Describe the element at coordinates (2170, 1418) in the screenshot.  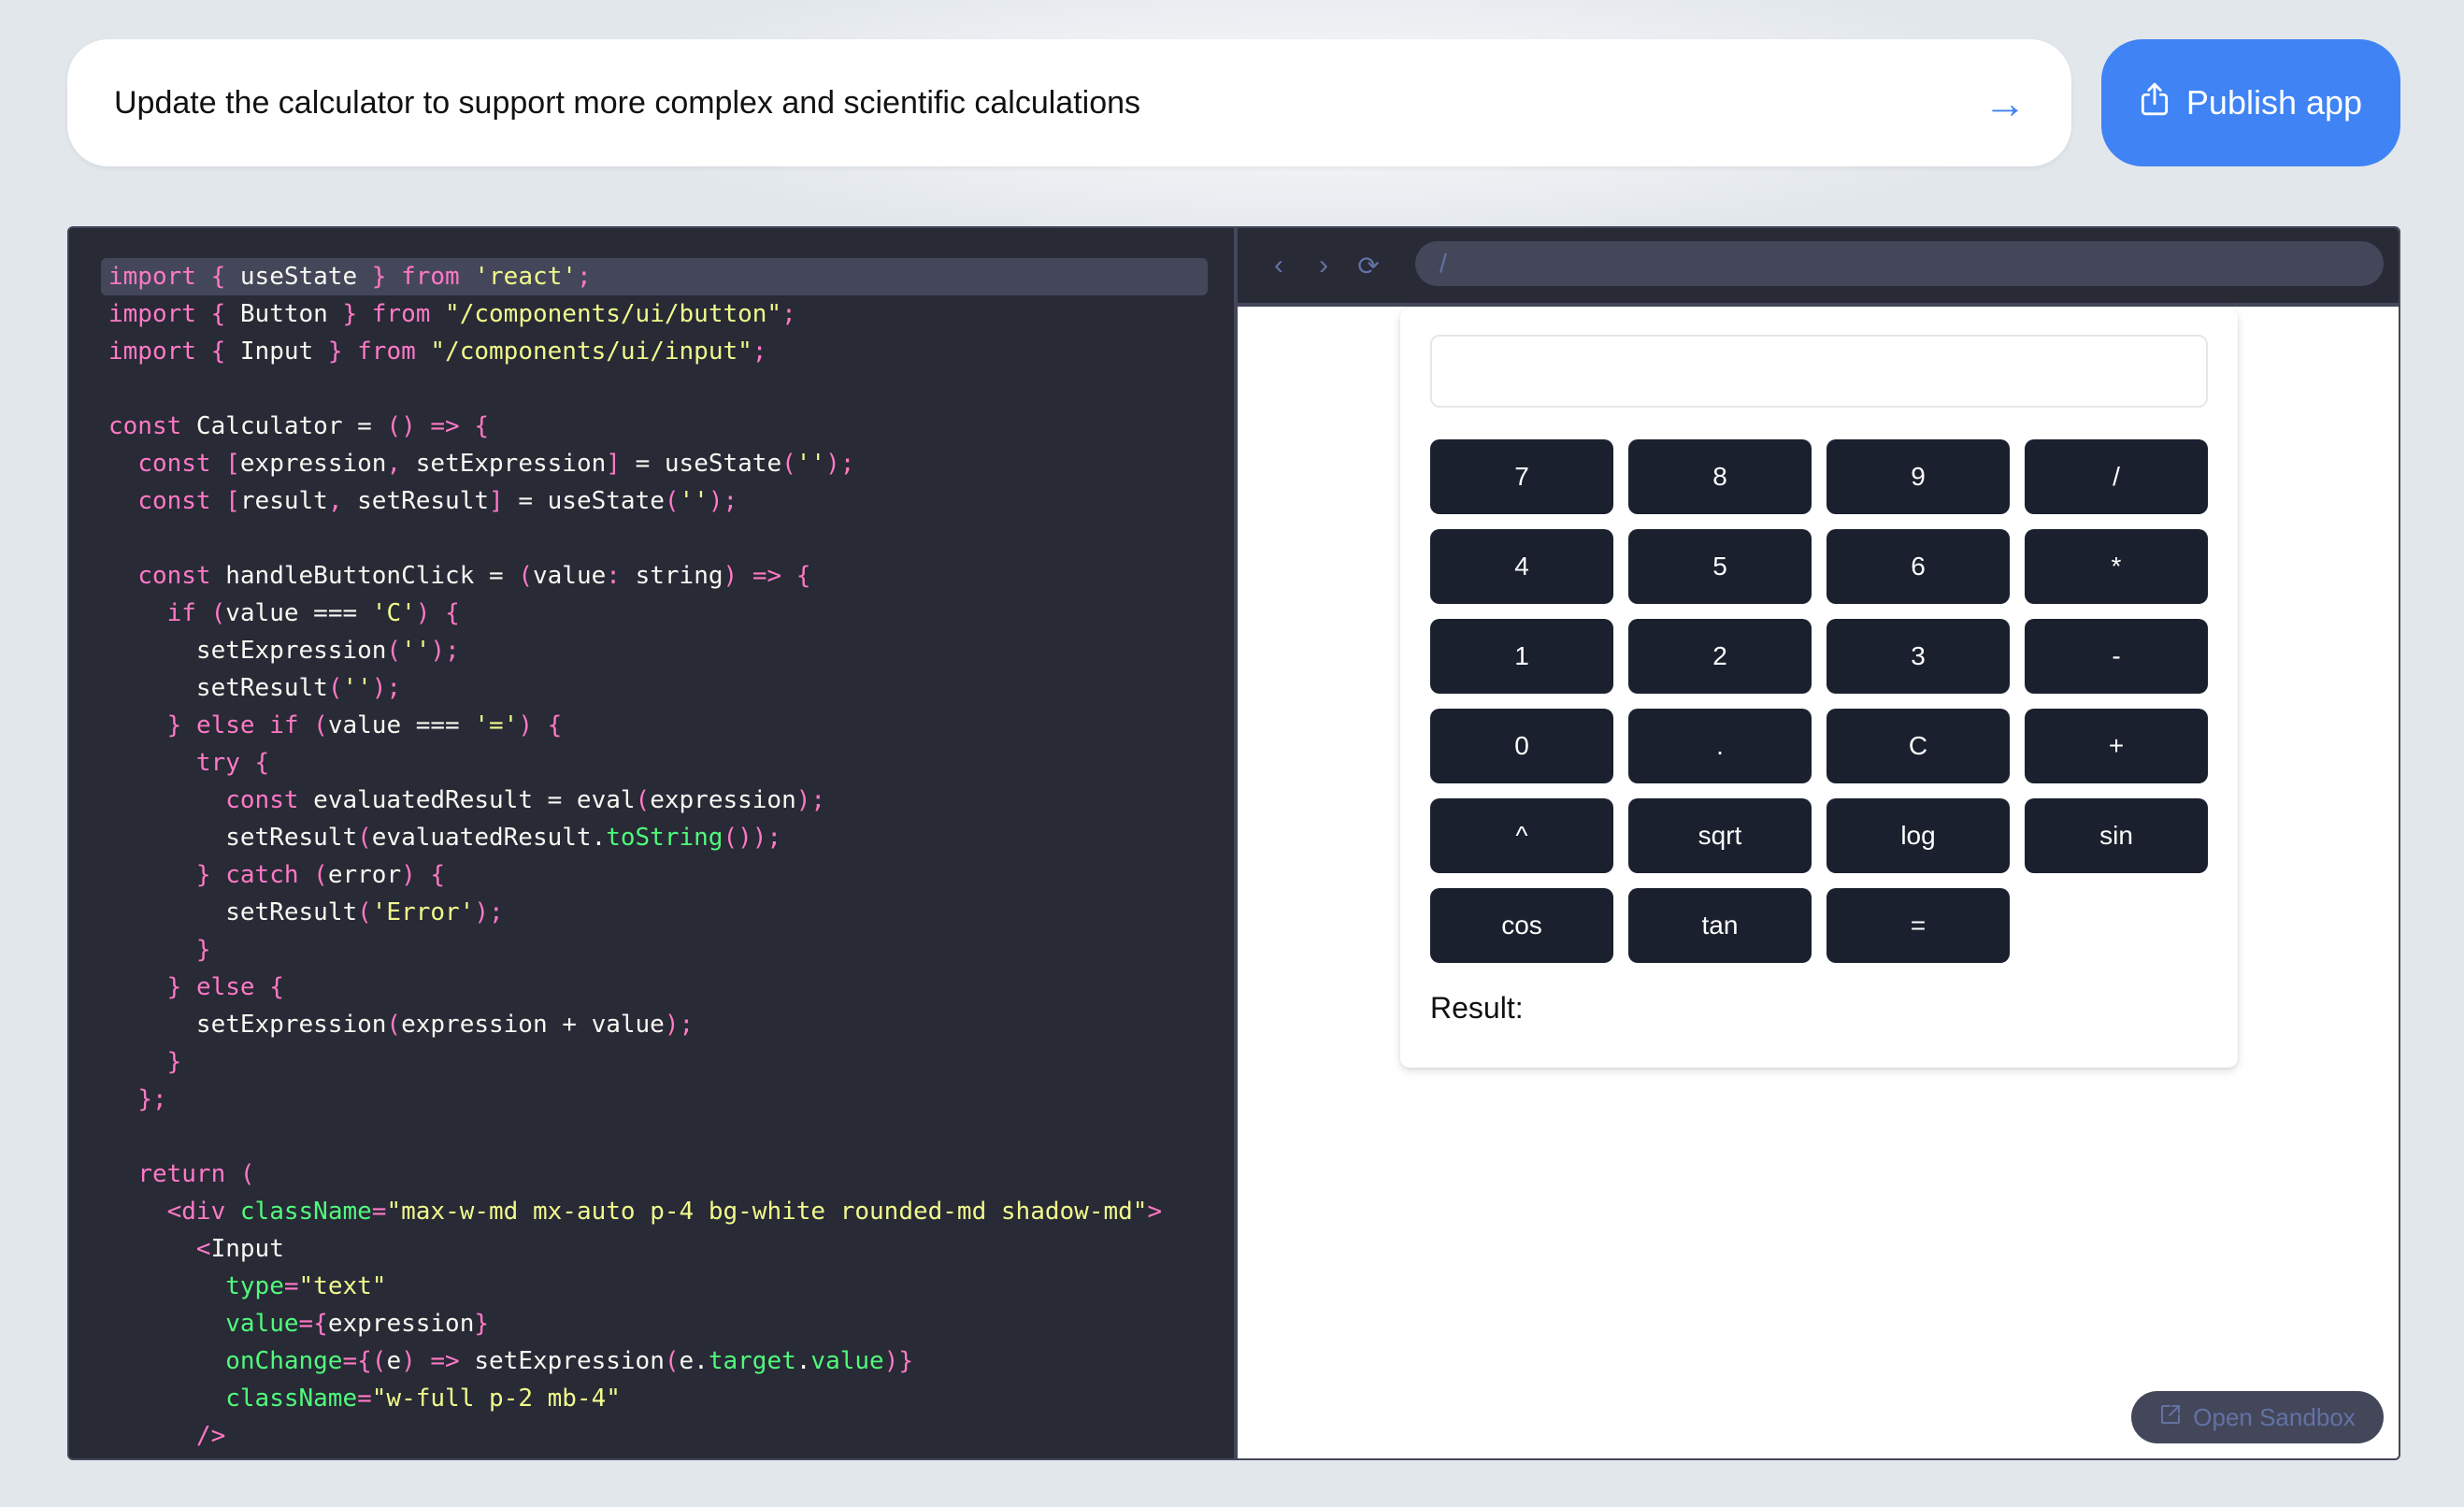
I see `external-link-icon` at that location.